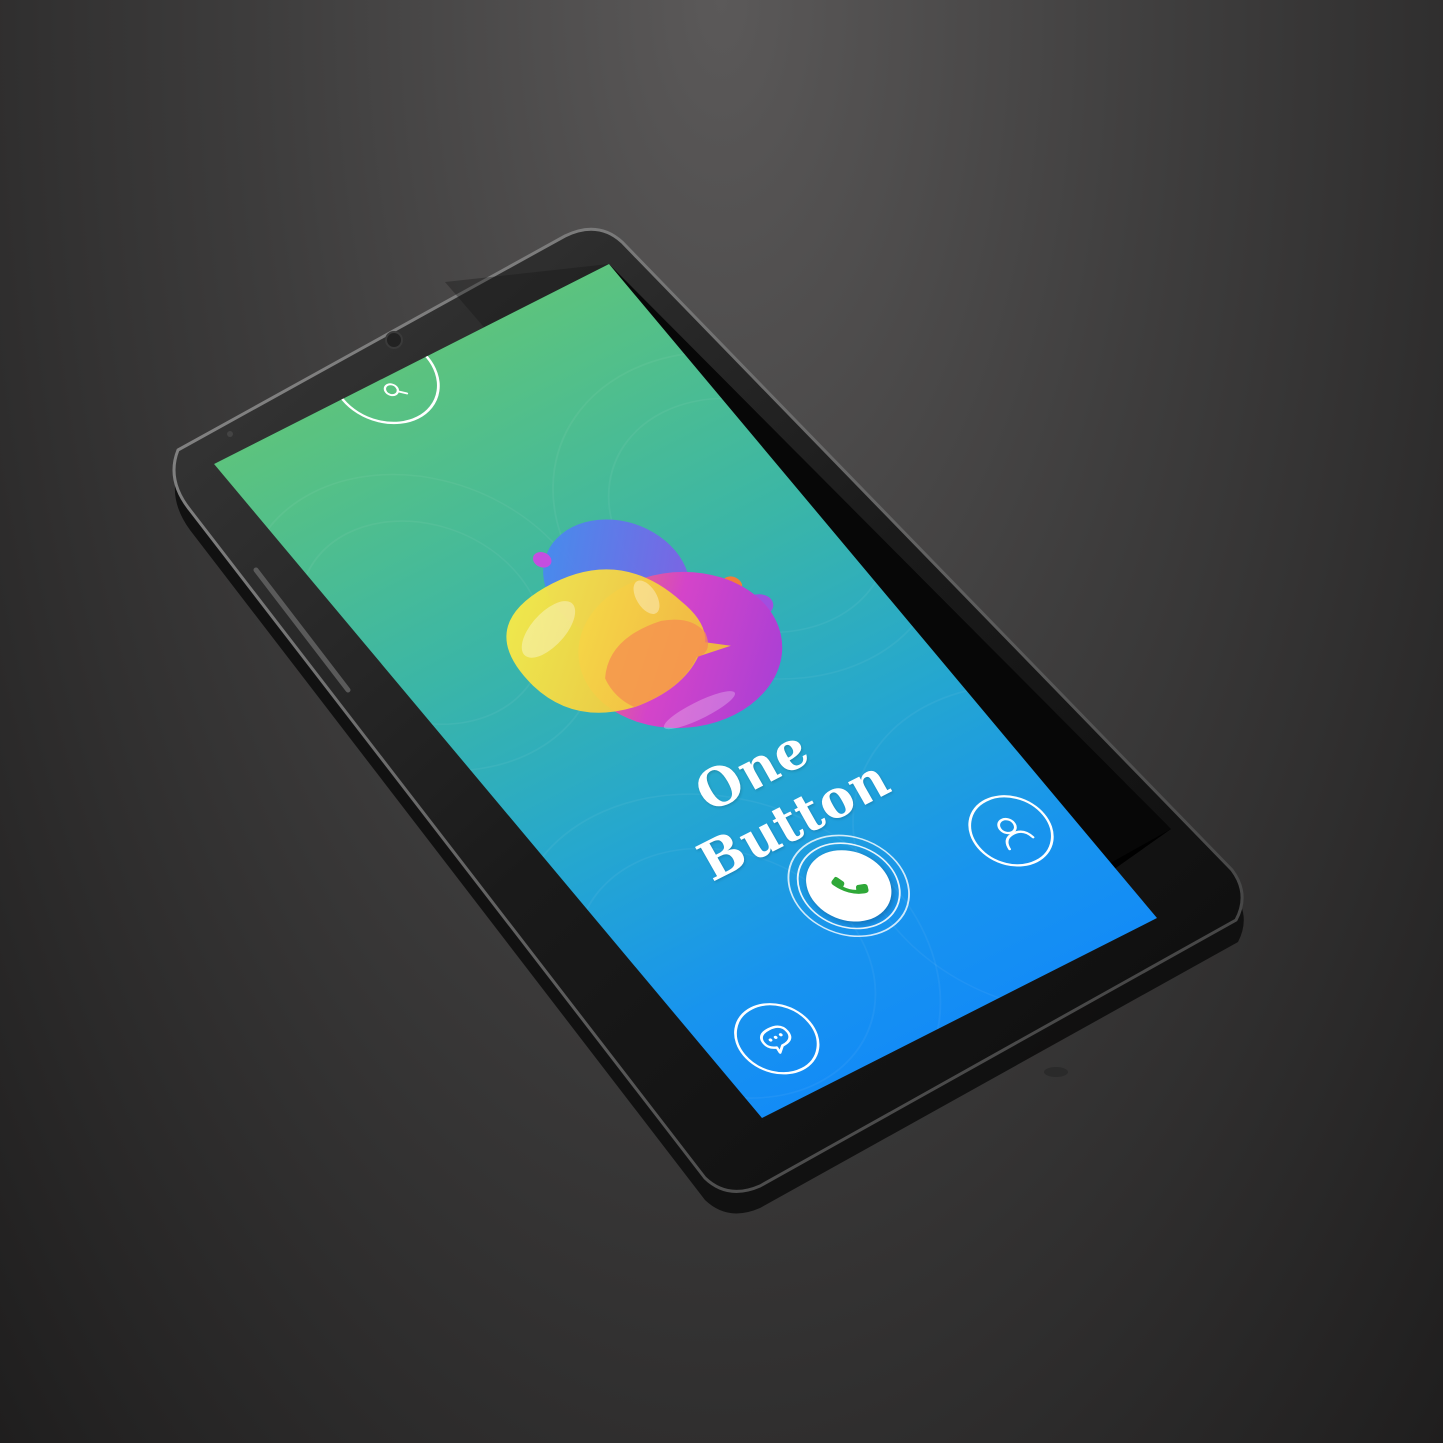 Image resolution: width=1443 pixels, height=1443 pixels. Describe the element at coordinates (396, 390) in the screenshot. I see `search-icon` at that location.